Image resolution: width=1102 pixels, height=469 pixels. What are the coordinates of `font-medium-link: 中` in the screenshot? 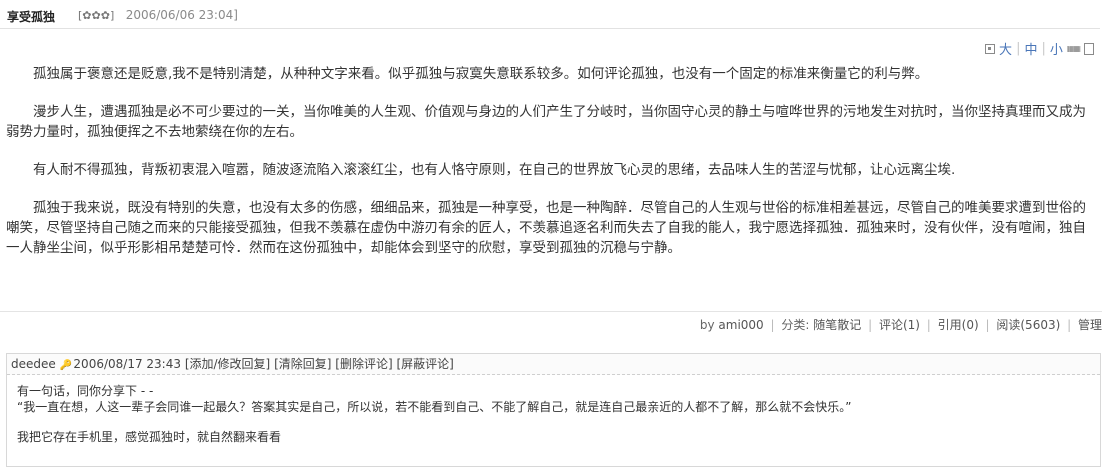 It's located at (1030, 48).